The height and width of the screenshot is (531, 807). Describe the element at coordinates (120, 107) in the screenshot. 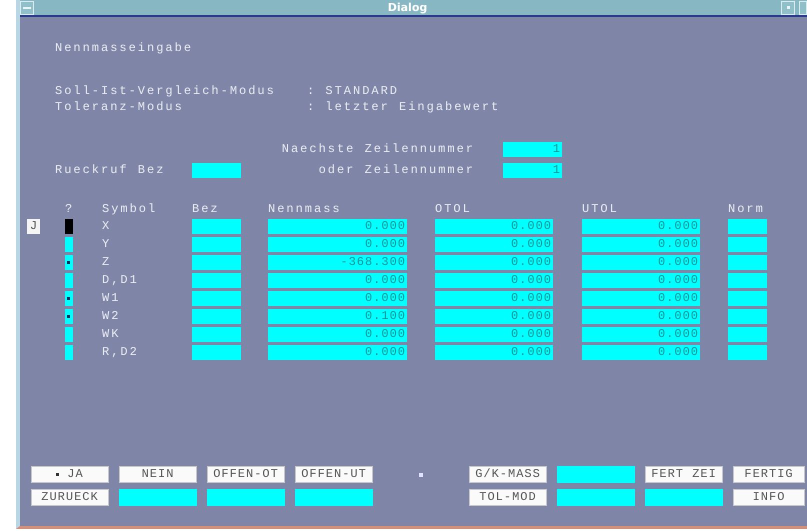

I see `mode-label: Toleranz-Modus` at that location.